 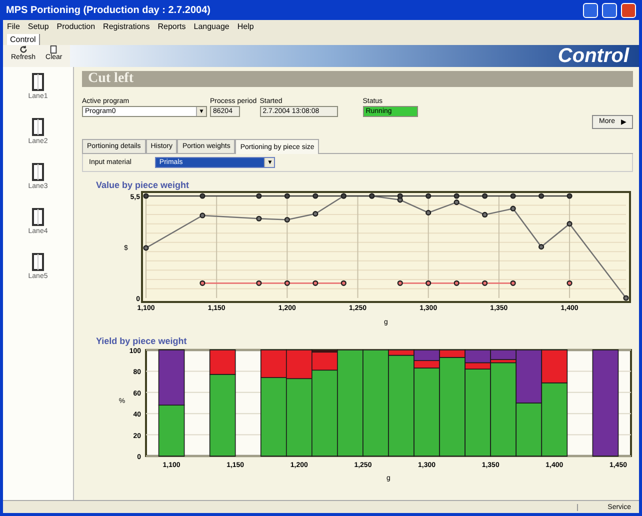 I want to click on menu-item: File, so click(x=13, y=26).